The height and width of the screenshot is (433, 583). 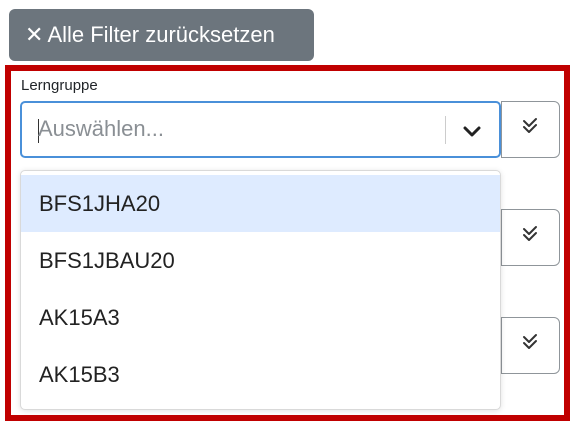 What do you see at coordinates (260, 374) in the screenshot?
I see `dropdown-option: AK15B3` at bounding box center [260, 374].